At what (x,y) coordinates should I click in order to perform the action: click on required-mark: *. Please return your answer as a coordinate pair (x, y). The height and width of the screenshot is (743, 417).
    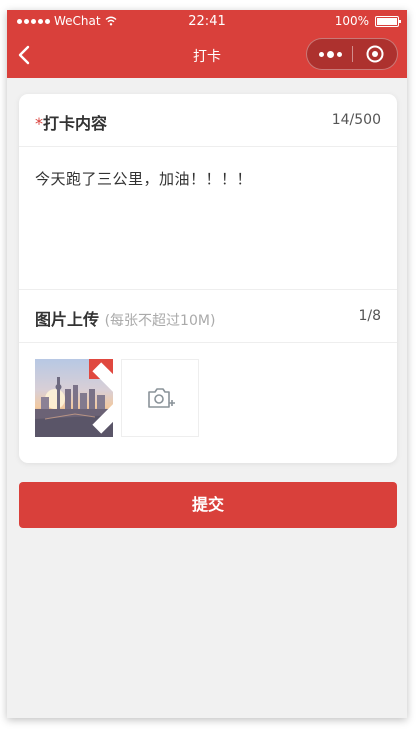
    Looking at the image, I should click on (39, 123).